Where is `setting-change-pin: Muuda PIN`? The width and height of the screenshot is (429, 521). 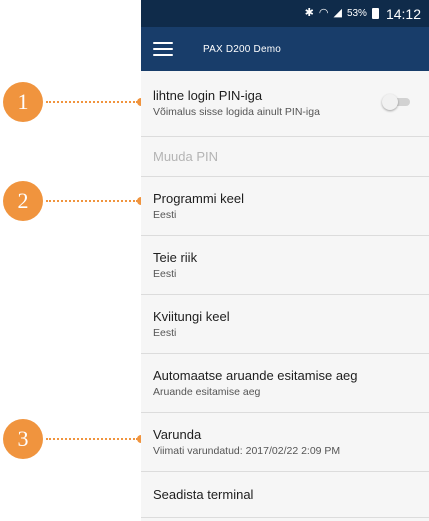
setting-change-pin: Muuda PIN is located at coordinates (285, 157).